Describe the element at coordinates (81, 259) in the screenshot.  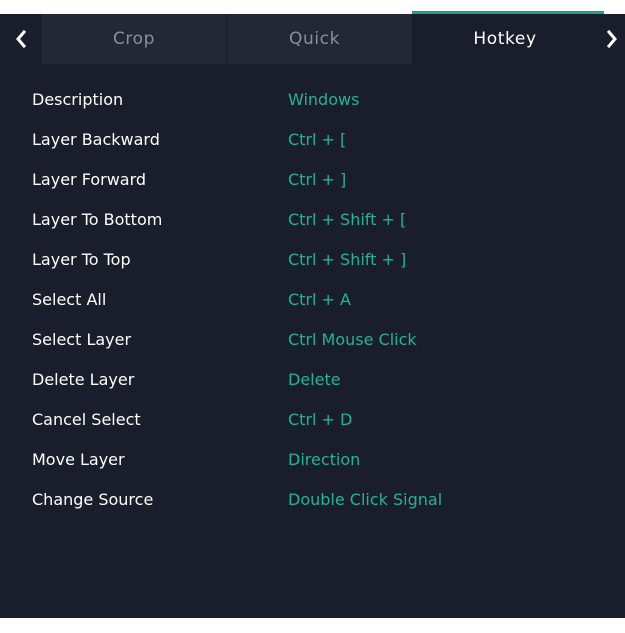
I see `hotkey-action: Layer To Top` at that location.